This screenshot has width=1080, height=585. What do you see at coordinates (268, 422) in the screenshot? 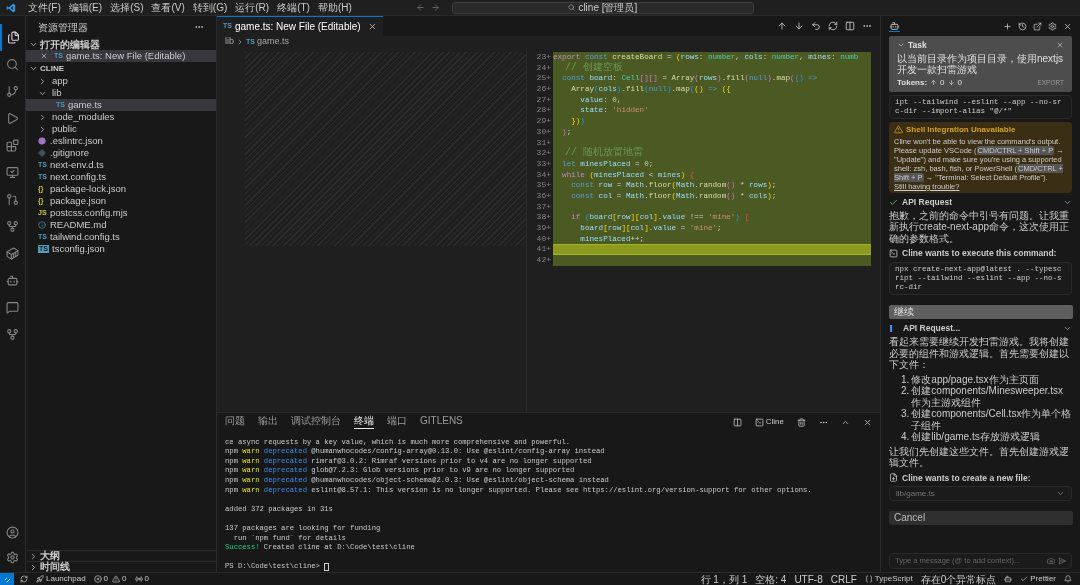
I see `panel-tab: 输出` at bounding box center [268, 422].